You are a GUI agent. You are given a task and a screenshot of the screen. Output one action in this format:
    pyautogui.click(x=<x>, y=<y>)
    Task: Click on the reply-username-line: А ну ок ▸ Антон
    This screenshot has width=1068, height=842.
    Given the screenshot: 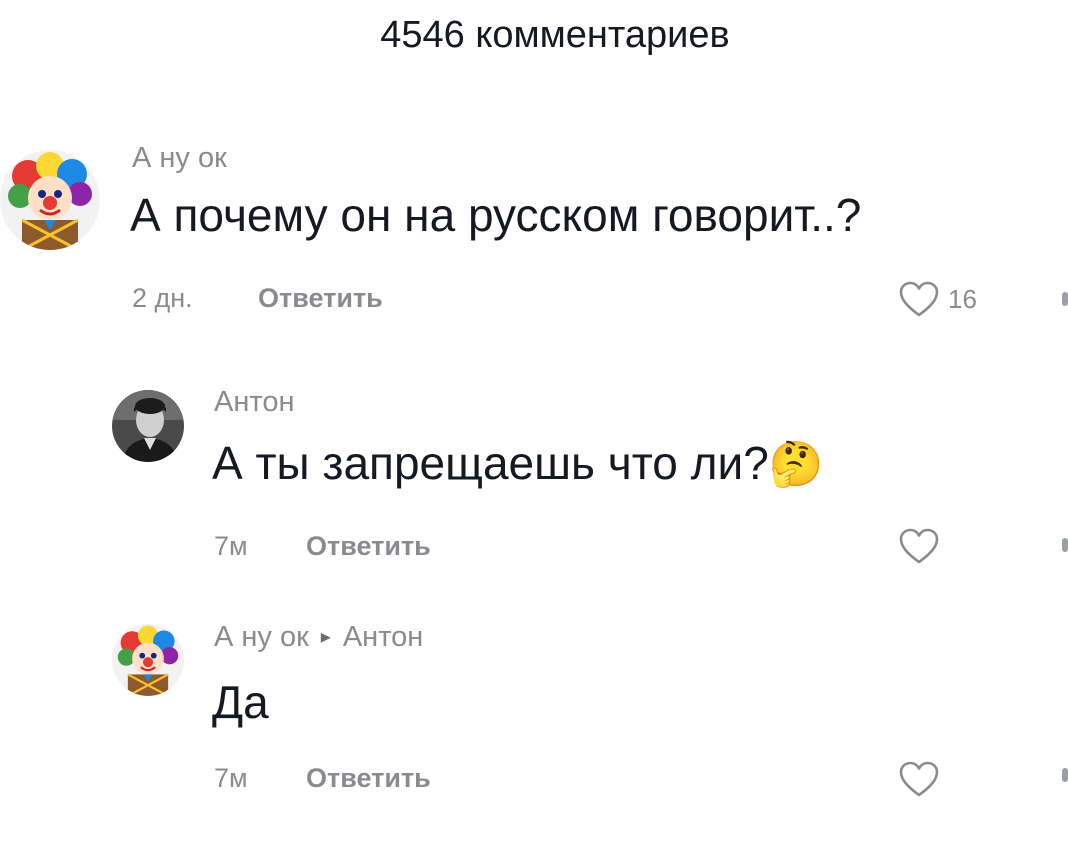 What is the action you would take?
    pyautogui.click(x=318, y=637)
    